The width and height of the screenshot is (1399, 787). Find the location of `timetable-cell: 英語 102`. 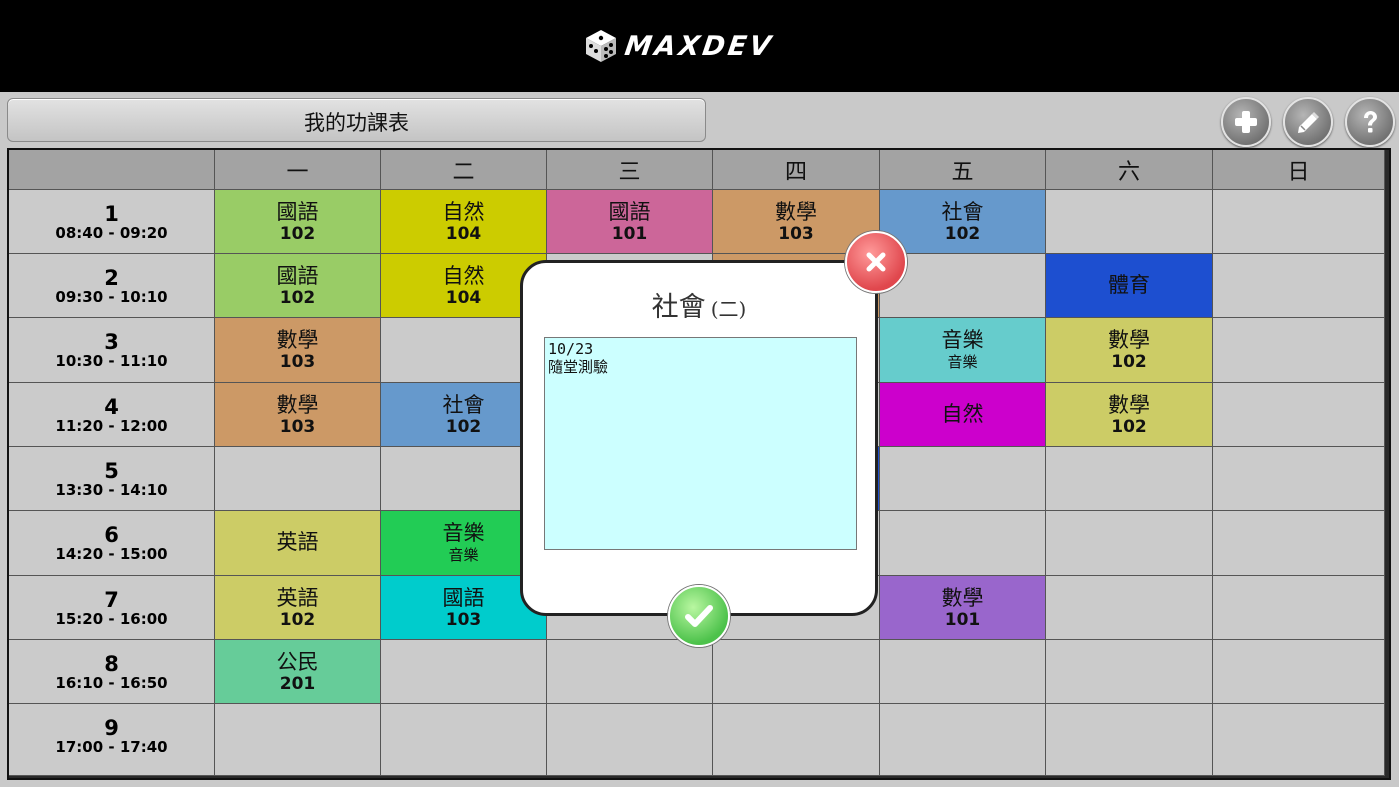

timetable-cell: 英語 102 is located at coordinates (298, 608).